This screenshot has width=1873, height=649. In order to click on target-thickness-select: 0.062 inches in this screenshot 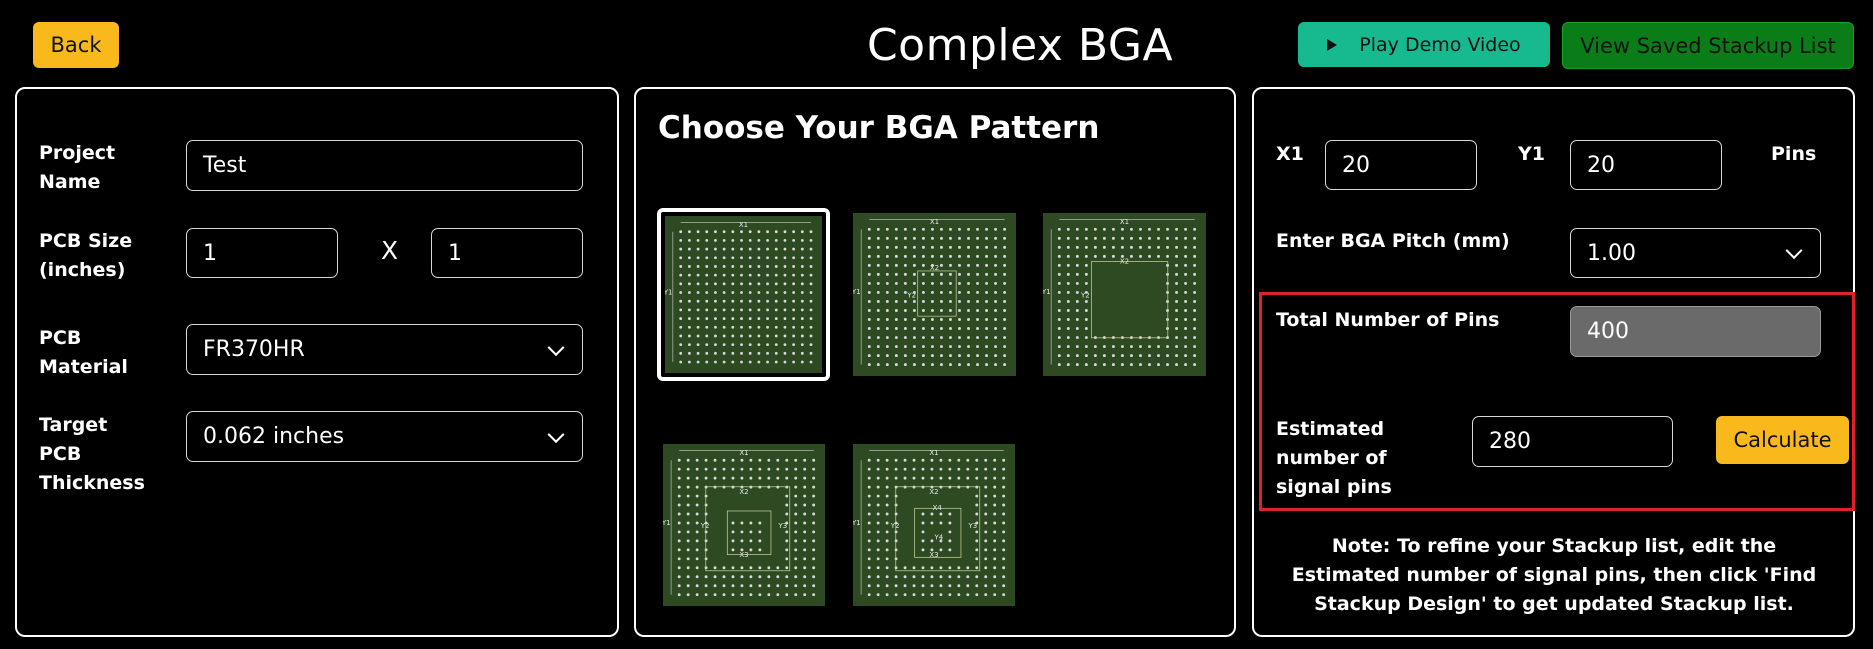, I will do `click(384, 436)`.